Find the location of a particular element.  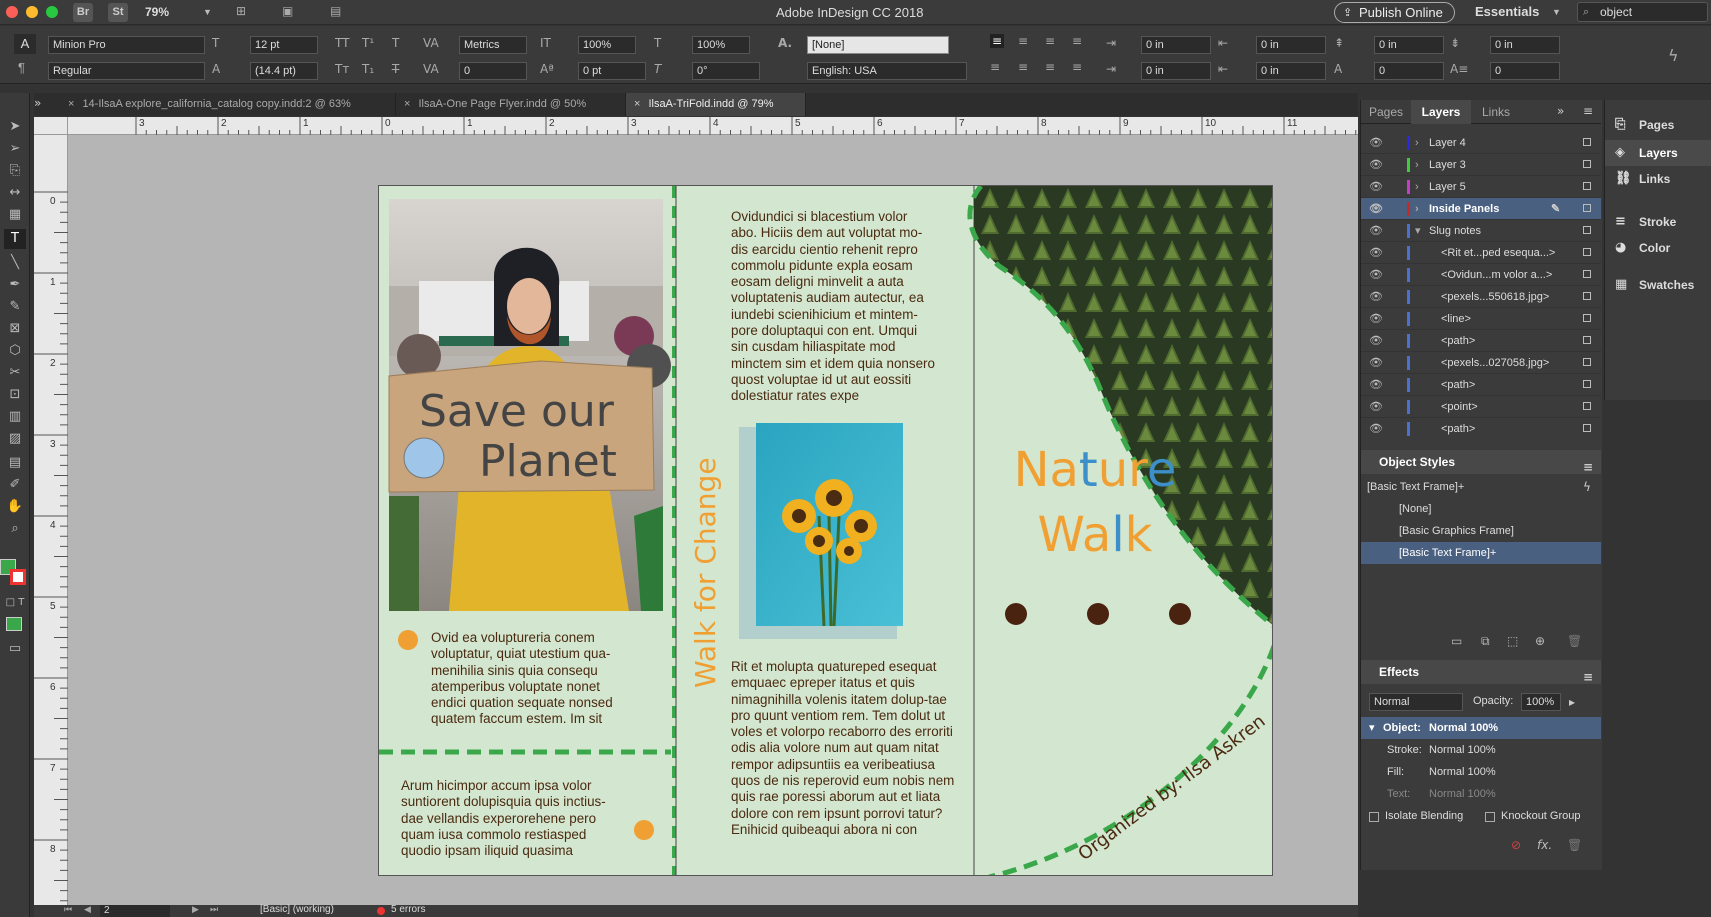

effects-header: Effects ≡ is located at coordinates (1481, 672).